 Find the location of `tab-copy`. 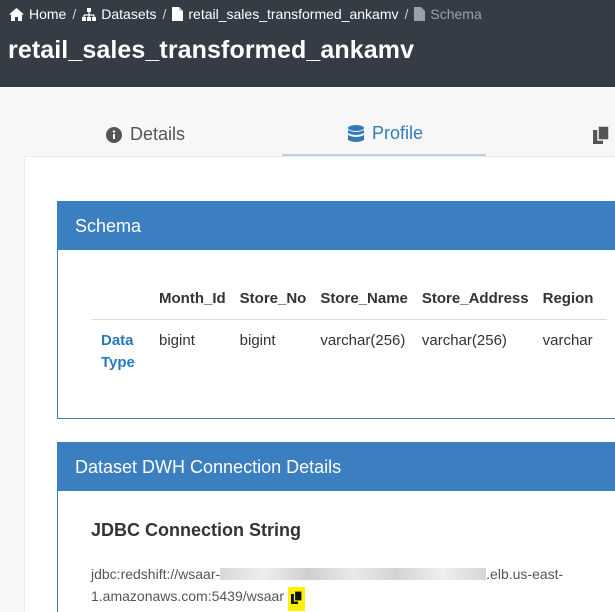

tab-copy is located at coordinates (604, 134).